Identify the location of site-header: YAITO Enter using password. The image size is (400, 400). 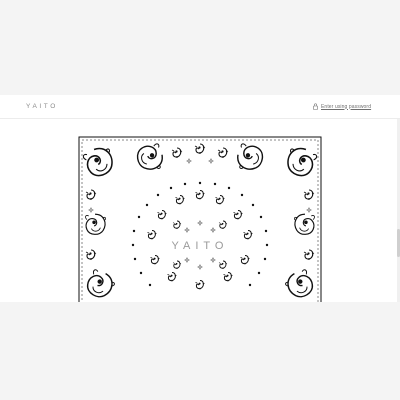
(200, 107).